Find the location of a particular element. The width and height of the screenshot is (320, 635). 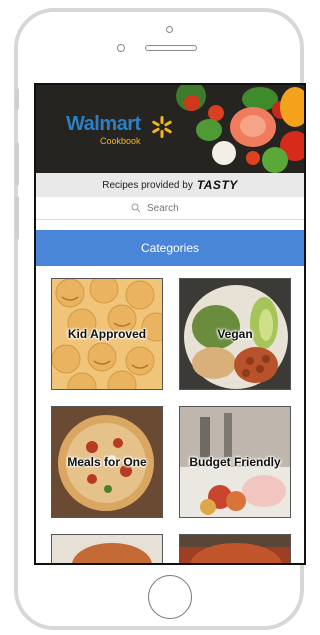

category-label: Vegan is located at coordinates (235, 334).